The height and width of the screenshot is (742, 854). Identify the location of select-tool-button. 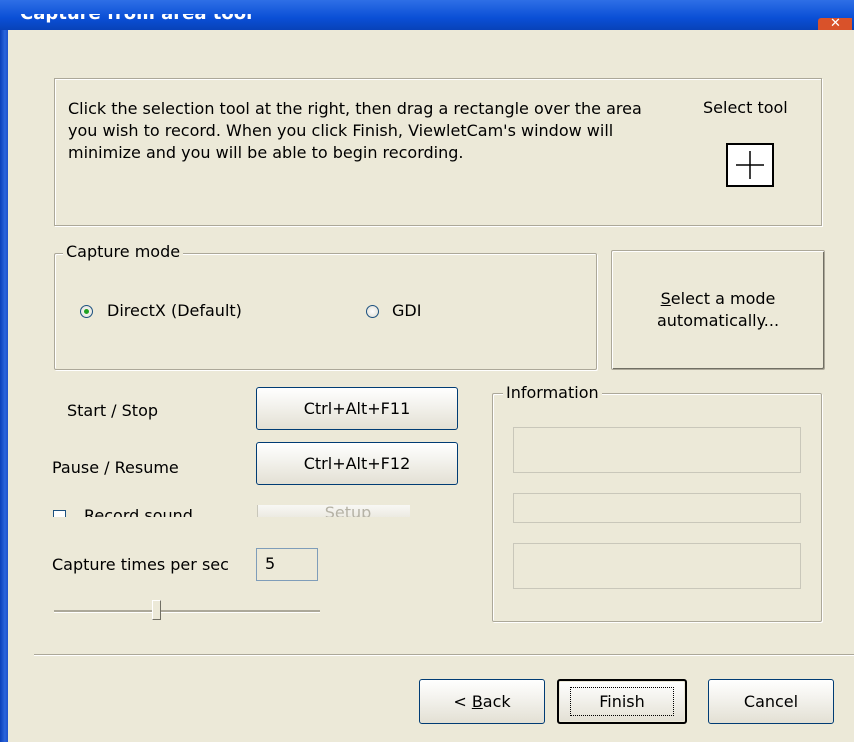
(750, 165).